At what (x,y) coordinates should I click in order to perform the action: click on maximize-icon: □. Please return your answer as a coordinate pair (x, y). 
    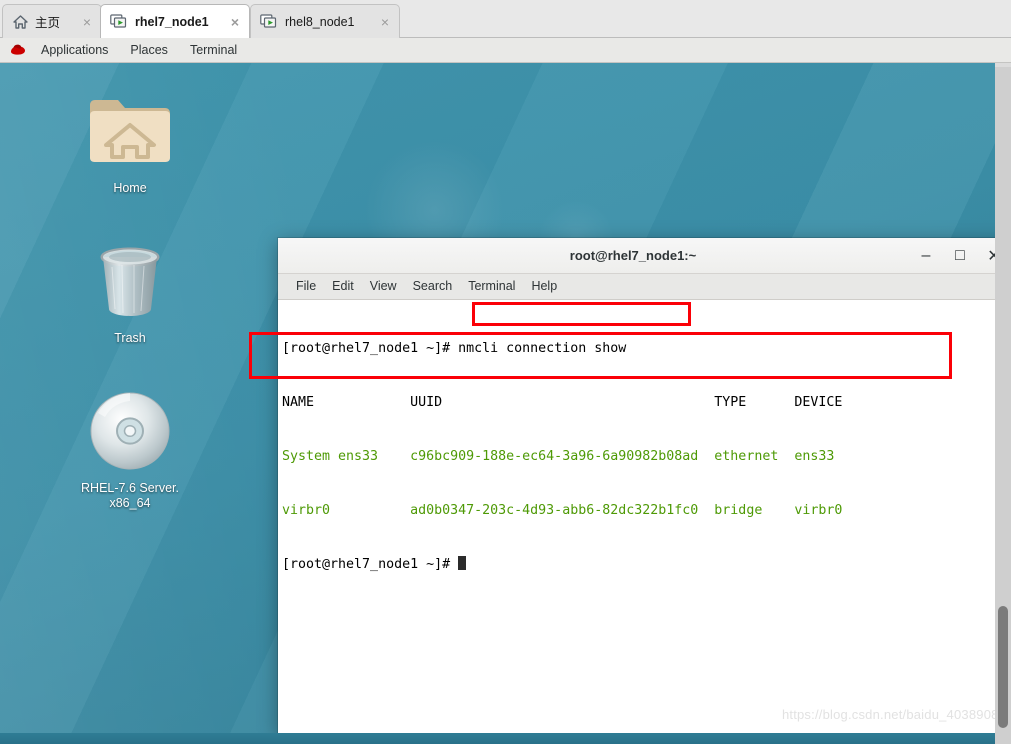
    Looking at the image, I should click on (960, 255).